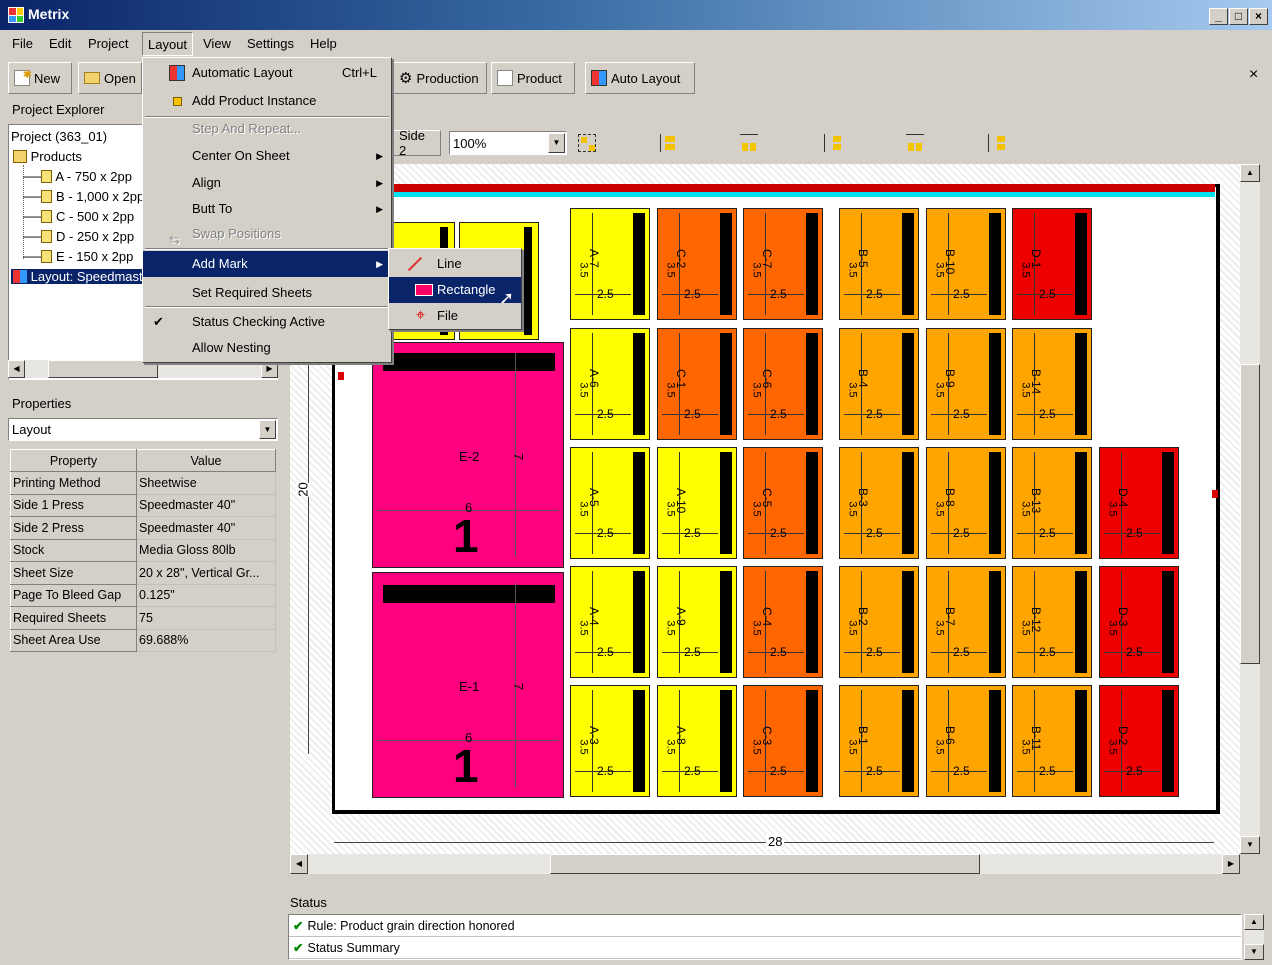 The height and width of the screenshot is (965, 1272). Describe the element at coordinates (1052, 741) in the screenshot. I see `product-tile: B-11 3.5 2.5` at that location.